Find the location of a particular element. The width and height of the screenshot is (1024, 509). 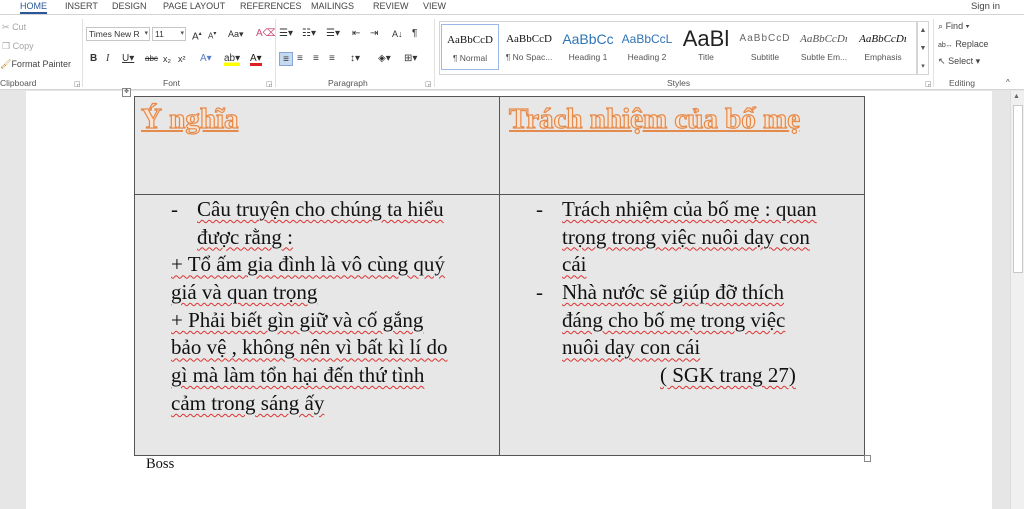

chevron-up-icon: ▲ is located at coordinates (923, 31).